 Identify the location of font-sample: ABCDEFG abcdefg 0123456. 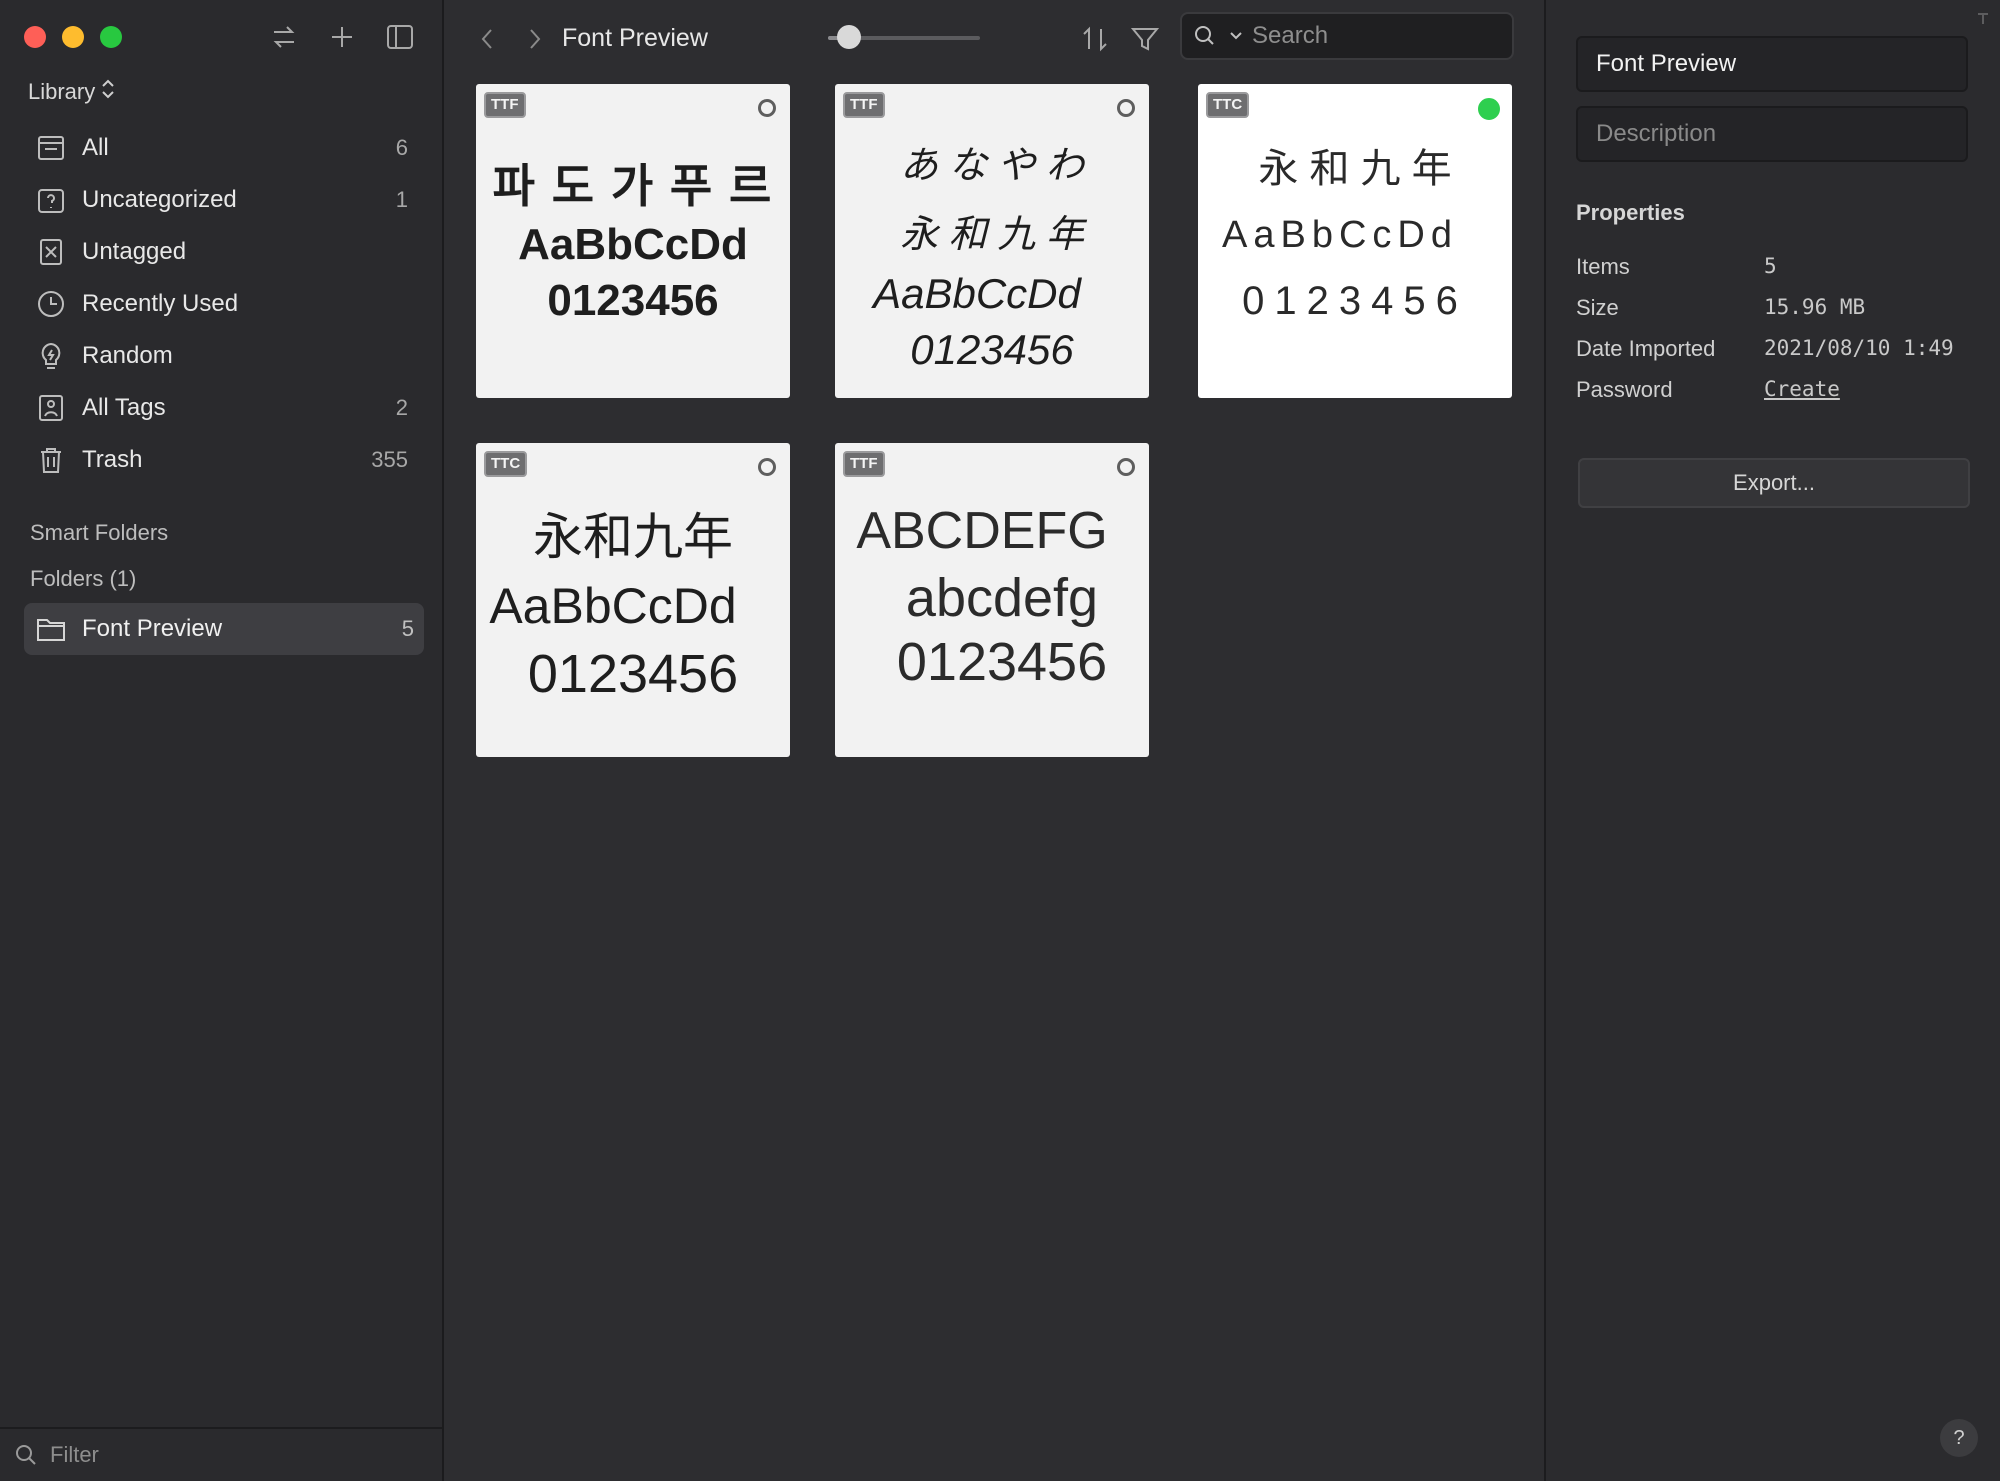
(992, 593).